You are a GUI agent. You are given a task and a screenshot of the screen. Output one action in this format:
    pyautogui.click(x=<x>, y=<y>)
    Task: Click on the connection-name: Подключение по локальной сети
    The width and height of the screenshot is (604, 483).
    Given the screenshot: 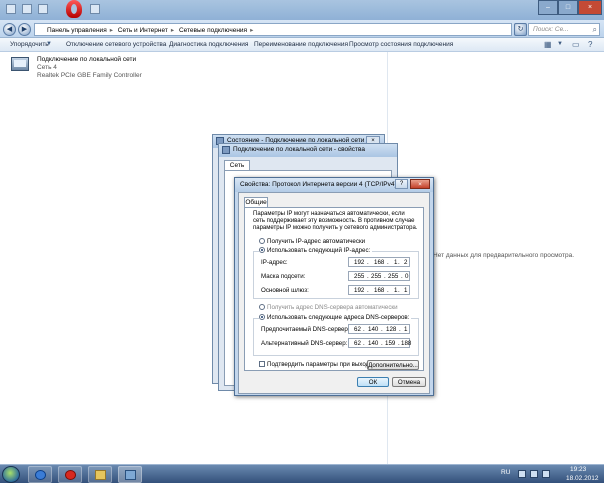 What is the action you would take?
    pyautogui.click(x=87, y=59)
    